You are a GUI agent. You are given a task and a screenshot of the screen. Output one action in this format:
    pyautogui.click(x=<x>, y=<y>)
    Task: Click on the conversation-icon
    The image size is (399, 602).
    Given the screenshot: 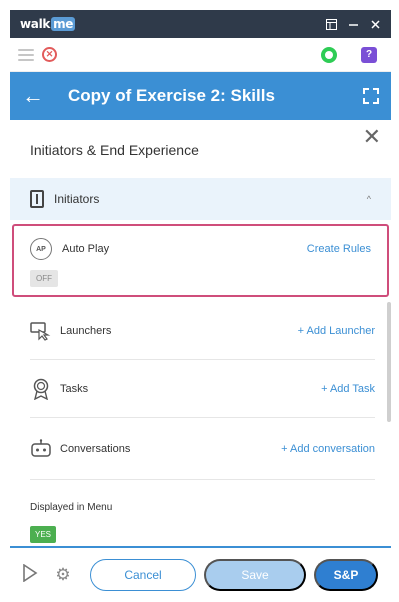 What is the action you would take?
    pyautogui.click(x=41, y=449)
    